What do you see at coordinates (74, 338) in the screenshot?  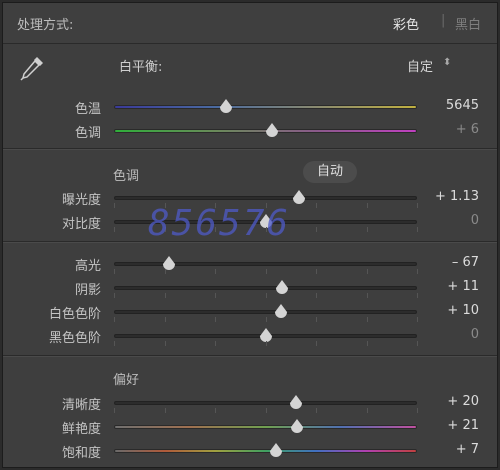 I see `blacks-slider-label: 黑色色阶` at bounding box center [74, 338].